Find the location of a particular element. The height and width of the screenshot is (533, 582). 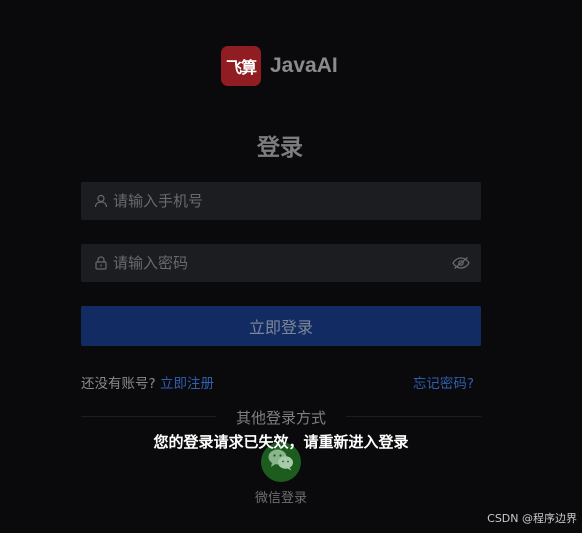

brand-logo: 飞算 is located at coordinates (241, 66).